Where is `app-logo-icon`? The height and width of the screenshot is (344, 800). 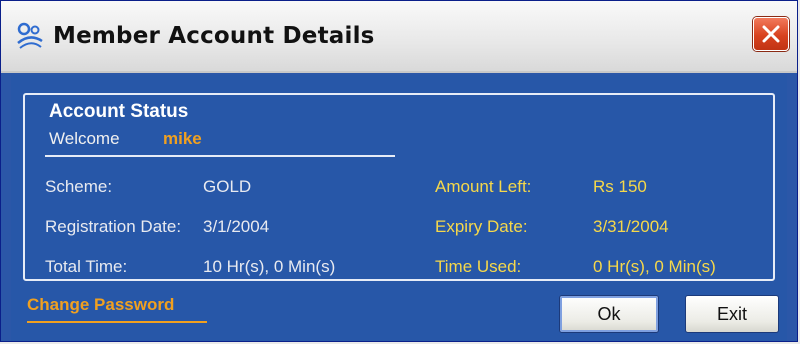 app-logo-icon is located at coordinates (30, 35).